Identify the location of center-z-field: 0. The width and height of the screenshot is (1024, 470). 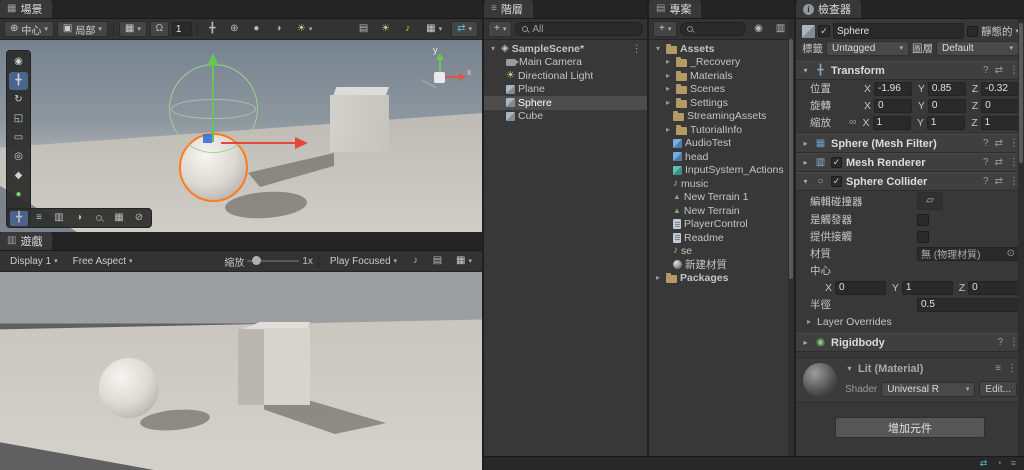
(993, 287).